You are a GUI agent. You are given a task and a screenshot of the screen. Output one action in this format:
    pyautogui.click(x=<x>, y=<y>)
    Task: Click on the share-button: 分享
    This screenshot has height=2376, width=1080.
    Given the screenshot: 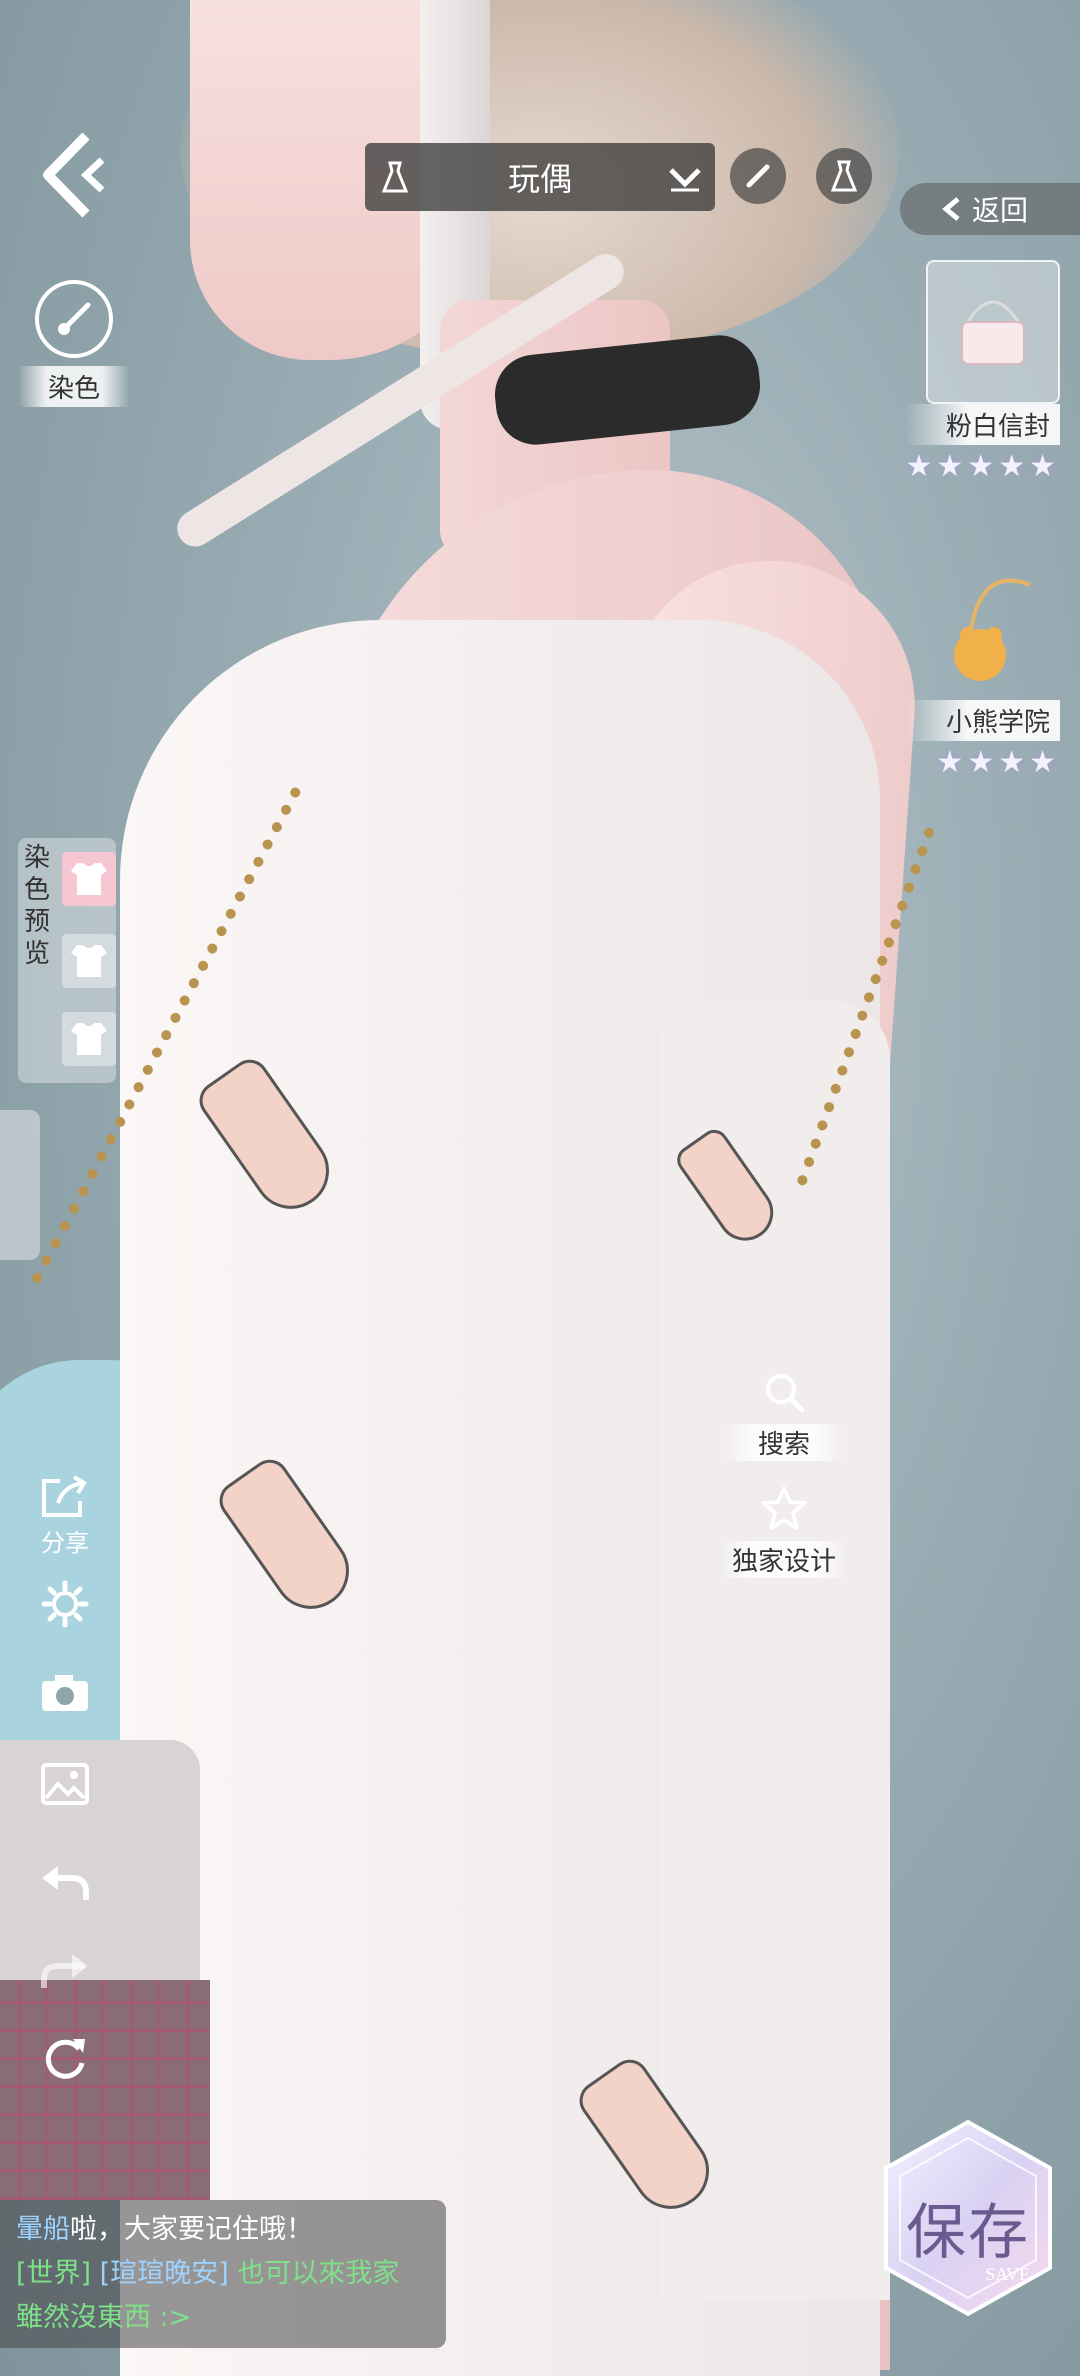 What is the action you would take?
    pyautogui.click(x=65, y=1516)
    